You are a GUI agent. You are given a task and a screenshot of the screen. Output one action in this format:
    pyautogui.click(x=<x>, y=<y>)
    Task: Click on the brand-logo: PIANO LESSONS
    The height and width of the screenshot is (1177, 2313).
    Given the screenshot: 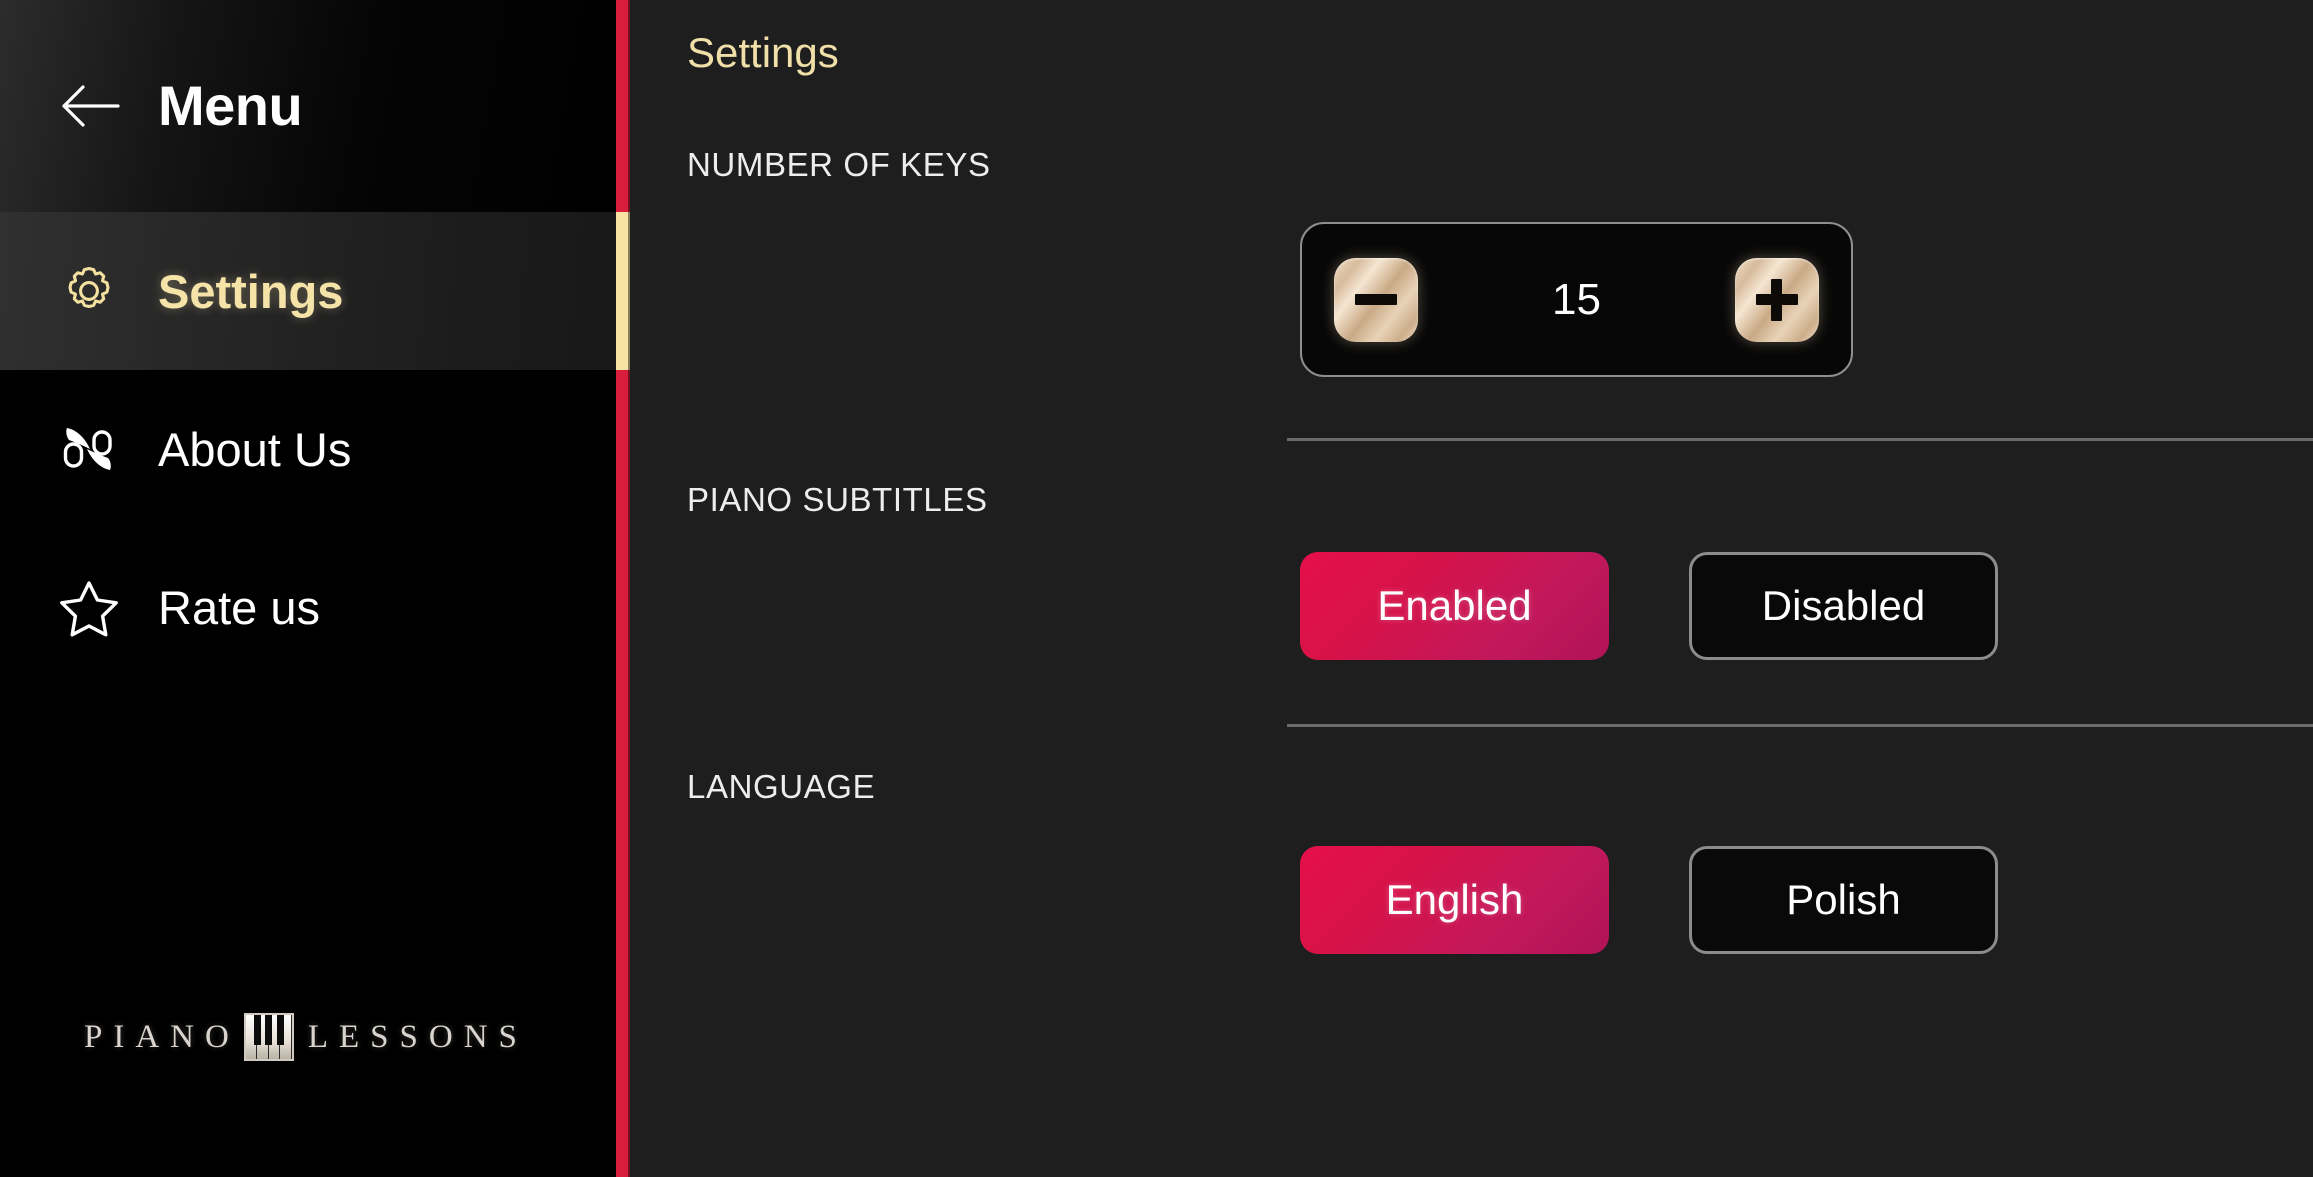 What is the action you would take?
    pyautogui.click(x=306, y=1037)
    